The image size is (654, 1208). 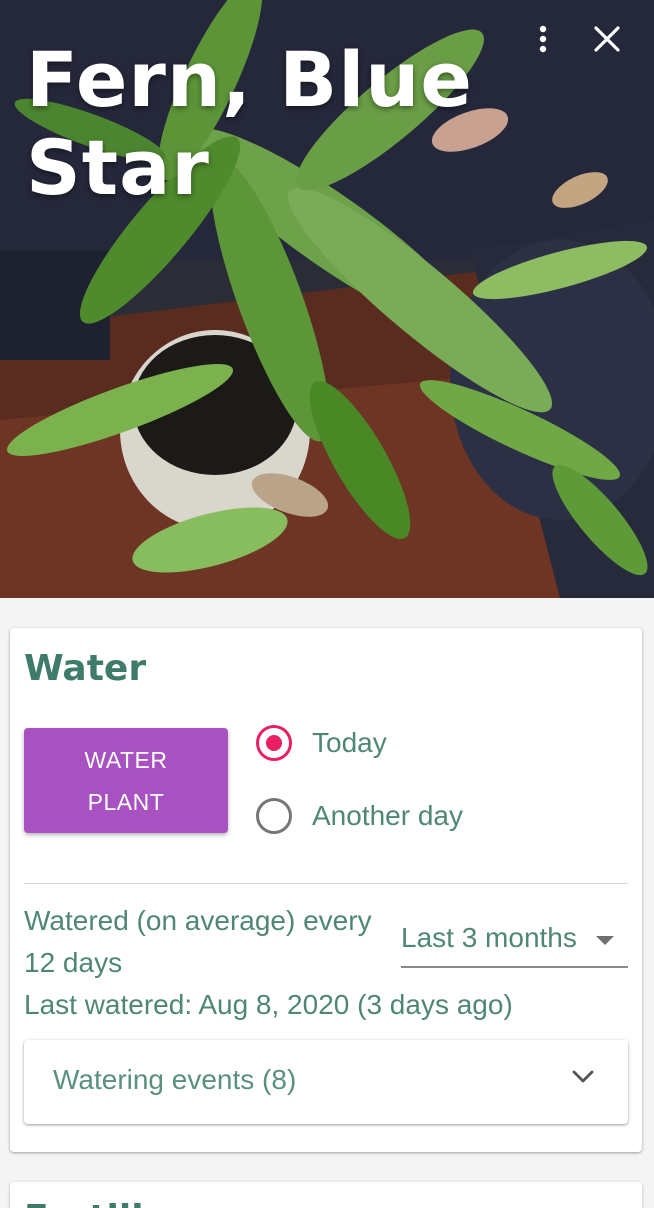 What do you see at coordinates (583, 1076) in the screenshot?
I see `chevron-down-icon` at bounding box center [583, 1076].